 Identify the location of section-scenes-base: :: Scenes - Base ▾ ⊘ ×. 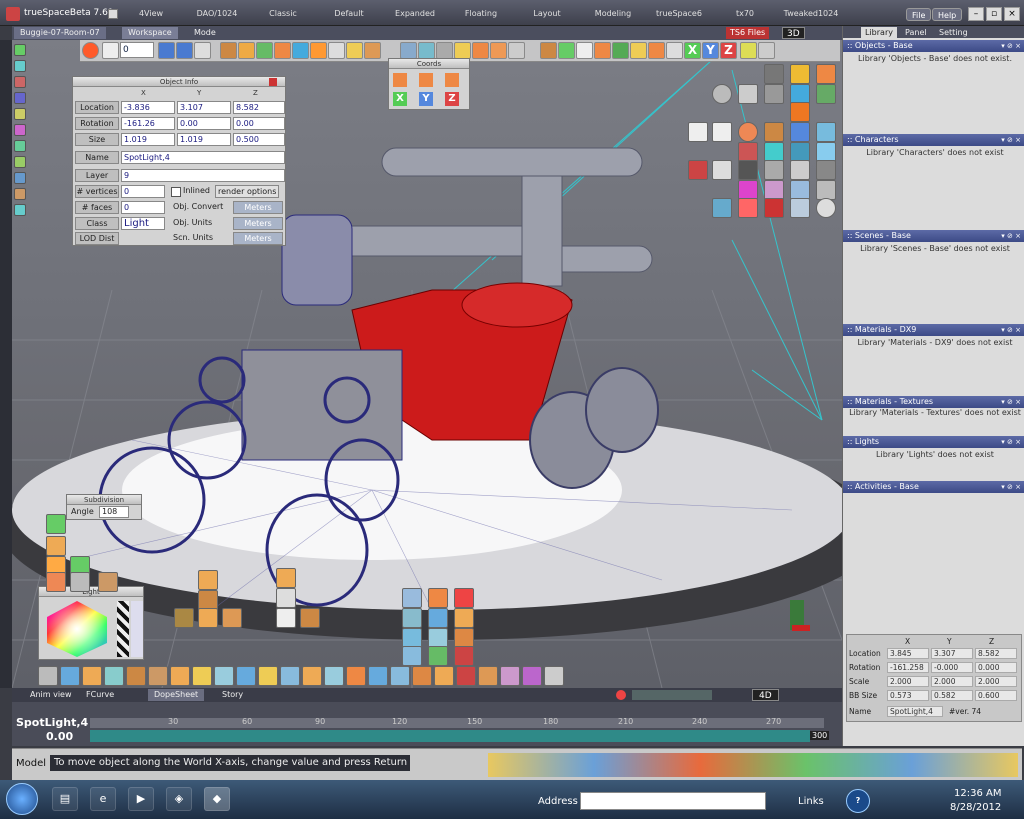
(933, 236).